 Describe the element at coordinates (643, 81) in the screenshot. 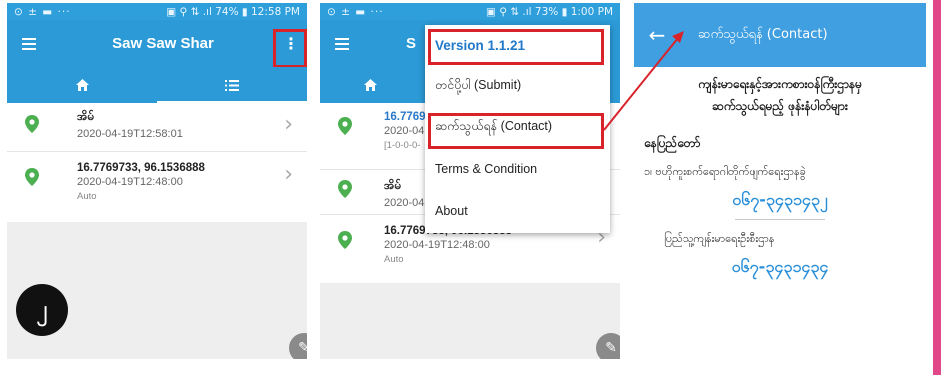

I see `pointer-arrow` at that location.